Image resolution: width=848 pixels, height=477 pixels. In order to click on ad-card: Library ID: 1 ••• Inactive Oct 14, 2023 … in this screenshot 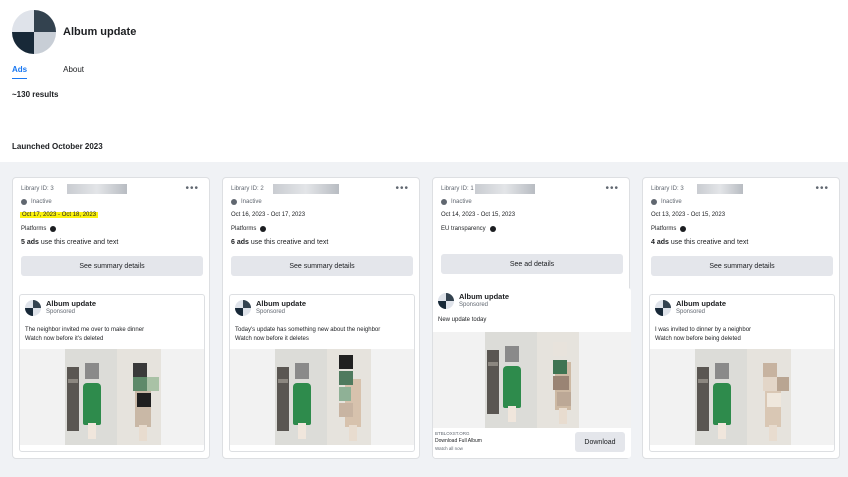, I will do `click(531, 318)`.